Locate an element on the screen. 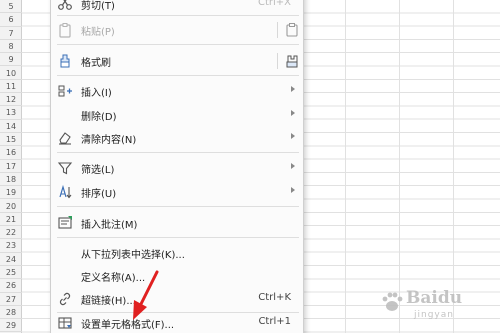 Image resolution: width=500 pixels, height=333 pixels. delete-label: 删除(D) is located at coordinates (99, 117).